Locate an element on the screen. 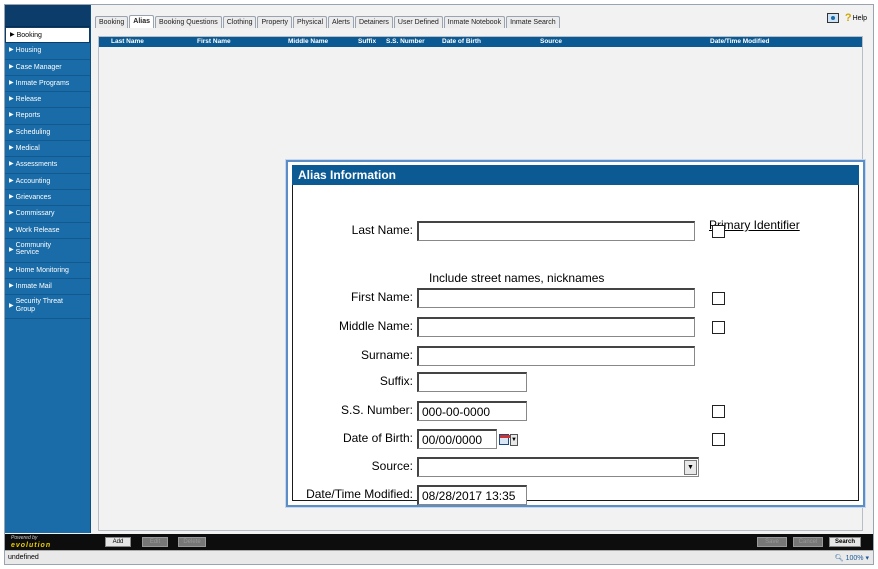 The width and height of the screenshot is (878, 569). tab-property: Property is located at coordinates (274, 22).